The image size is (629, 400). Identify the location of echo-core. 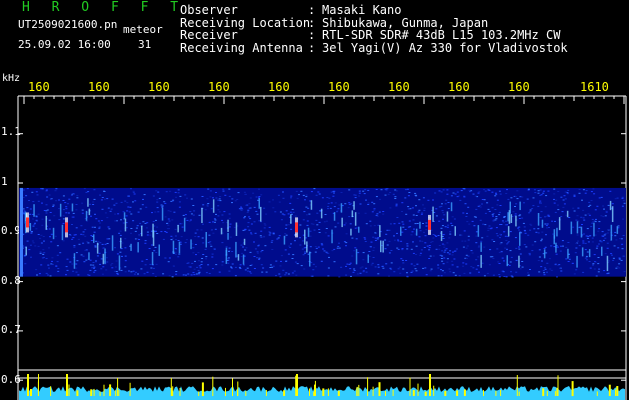
(296, 227).